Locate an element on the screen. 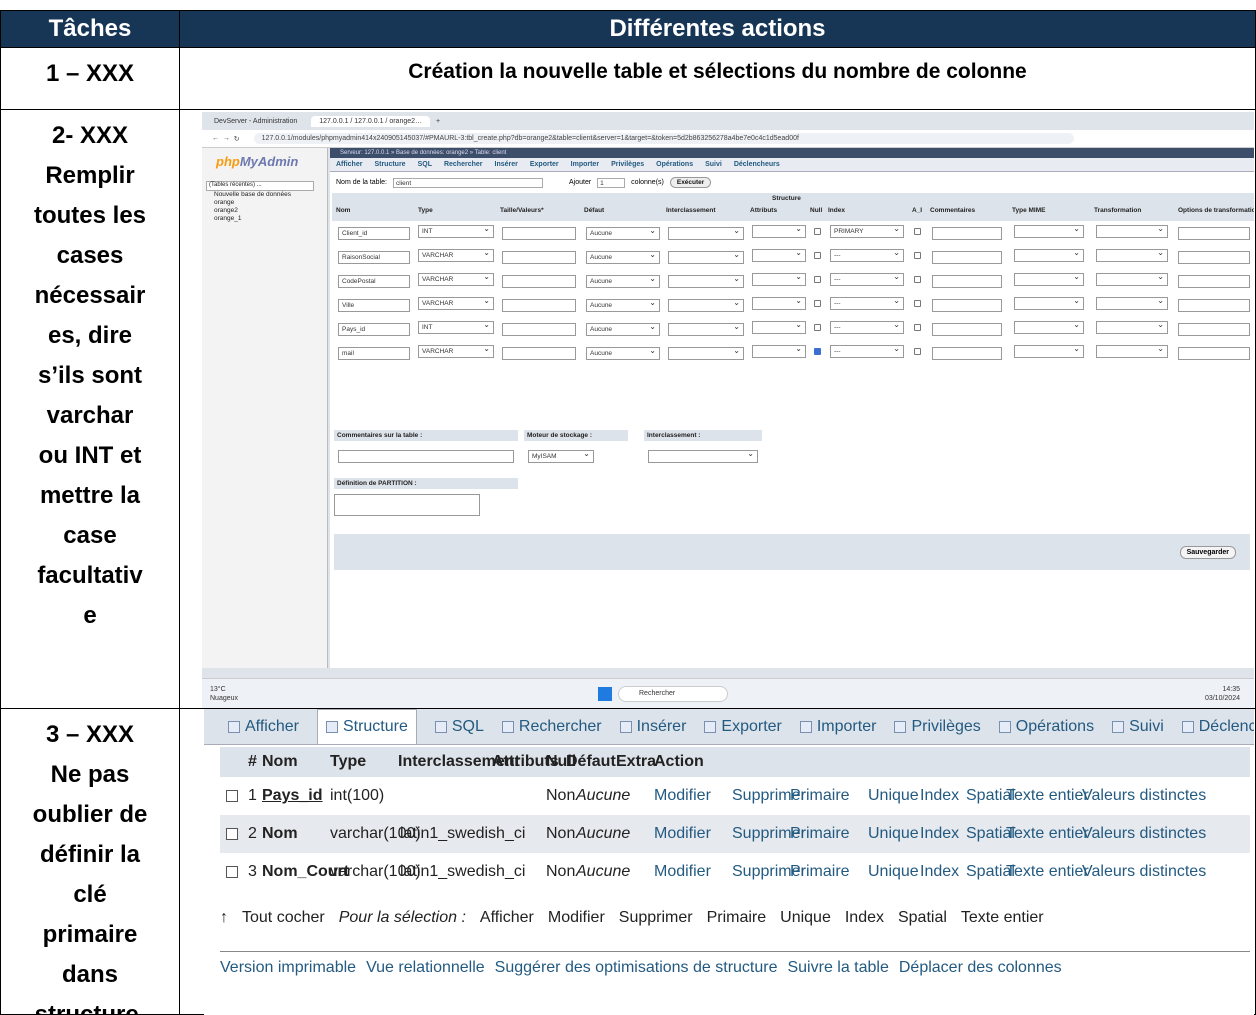 This screenshot has height=1015, width=1256. weather-widget: 13°C Nuageux is located at coordinates (224, 694).